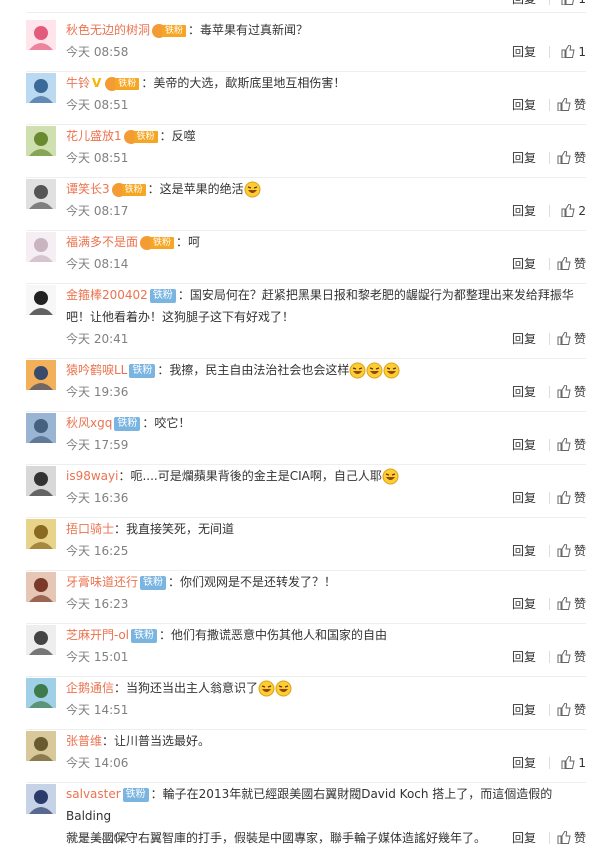  Describe the element at coordinates (107, 295) in the screenshot. I see `username-link: 金箍棒200402` at that location.